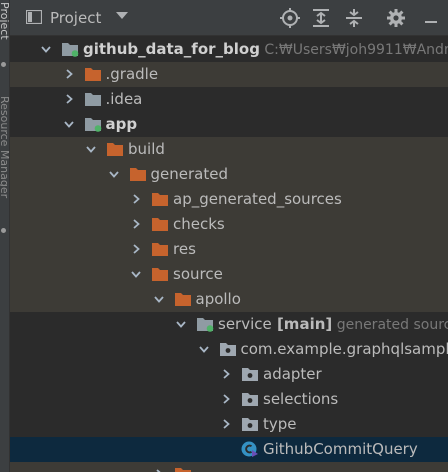 The width and height of the screenshot is (448, 472). Describe the element at coordinates (229, 174) in the screenshot. I see `tree-row: generated` at that location.